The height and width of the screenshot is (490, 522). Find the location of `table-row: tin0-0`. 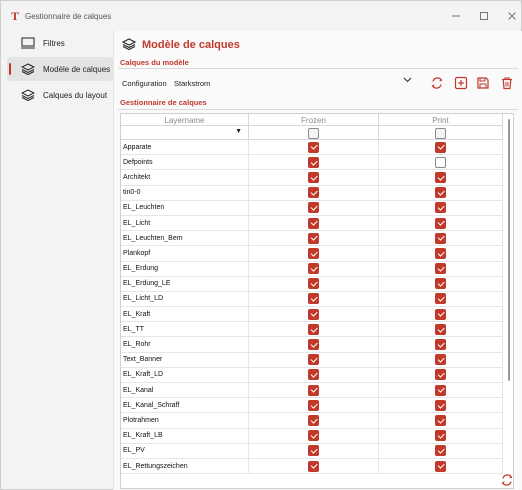

table-row: tin0-0 is located at coordinates (312, 193).